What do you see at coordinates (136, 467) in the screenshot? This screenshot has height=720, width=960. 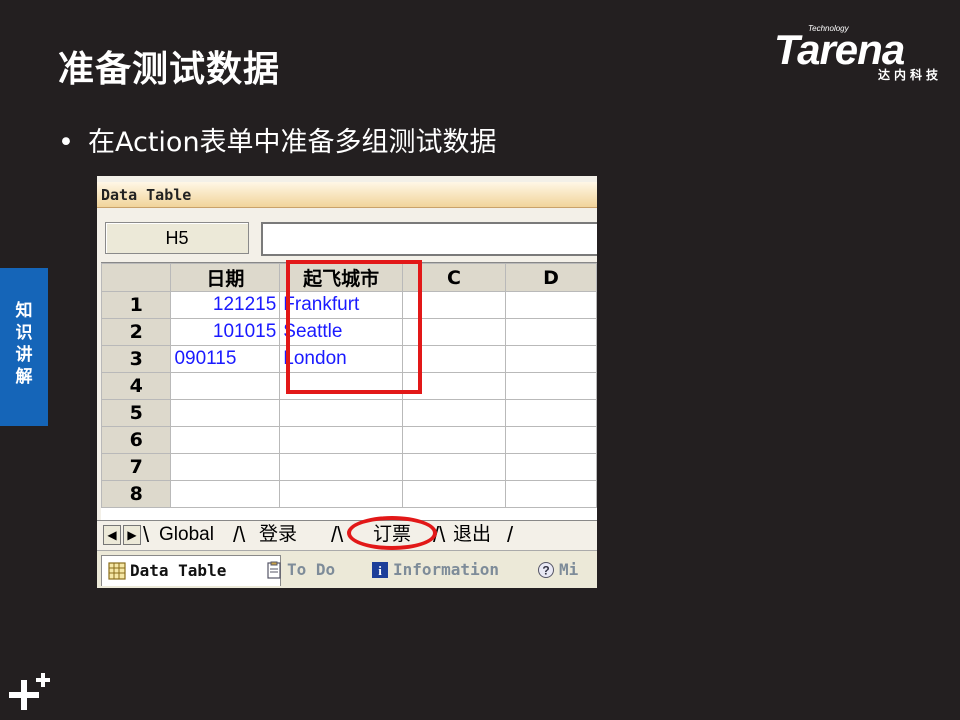 I see `row-header: 7` at bounding box center [136, 467].